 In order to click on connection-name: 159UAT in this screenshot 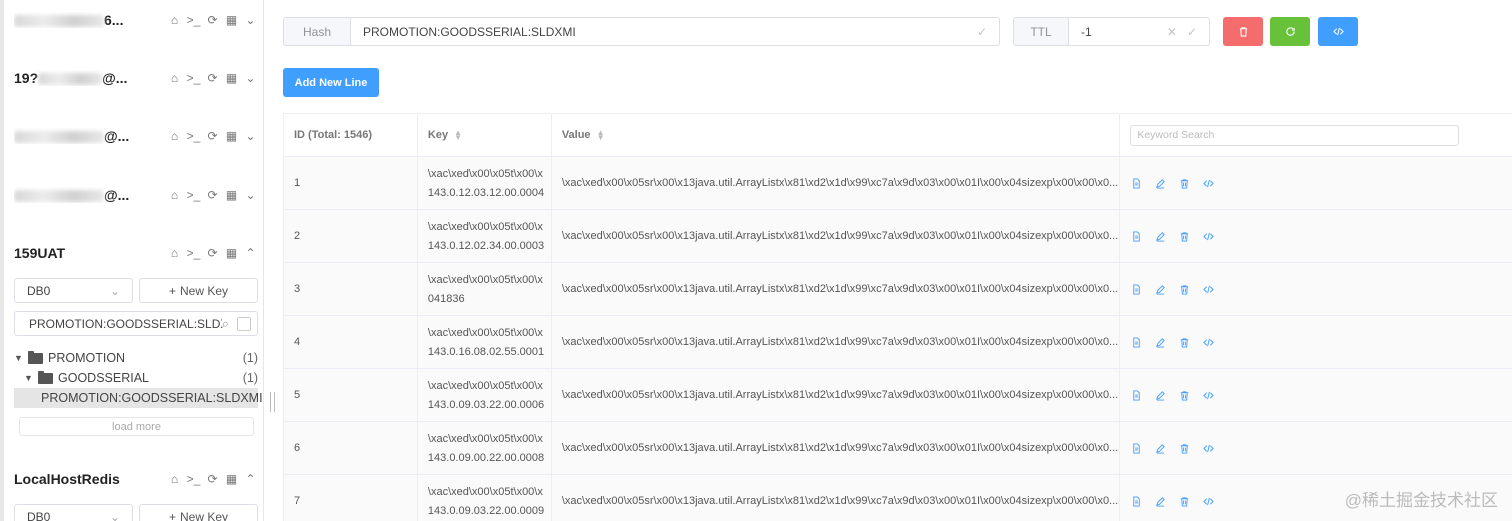, I will do `click(39, 253)`.